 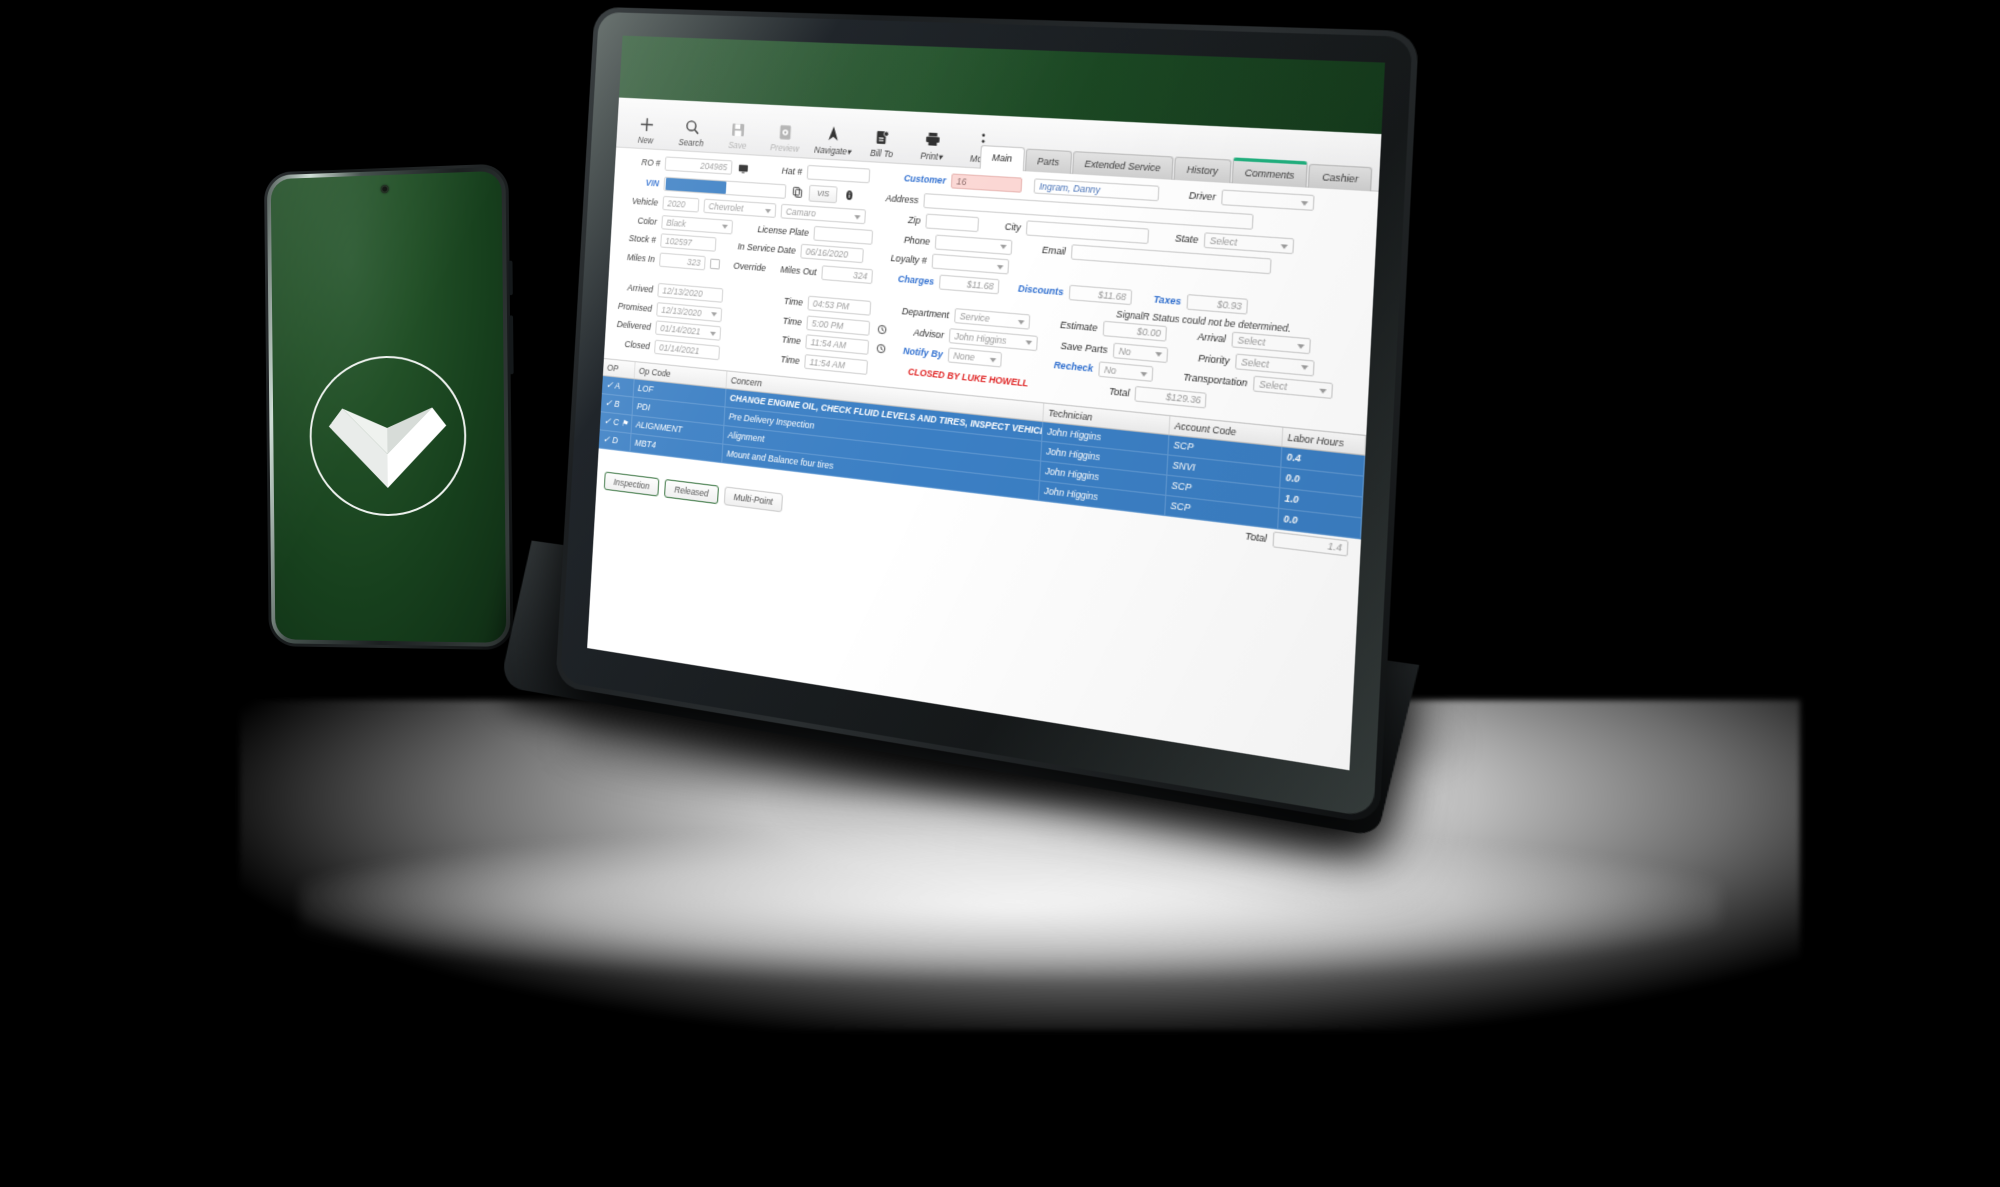 I want to click on label-miles-in: Miles In, so click(x=641, y=257).